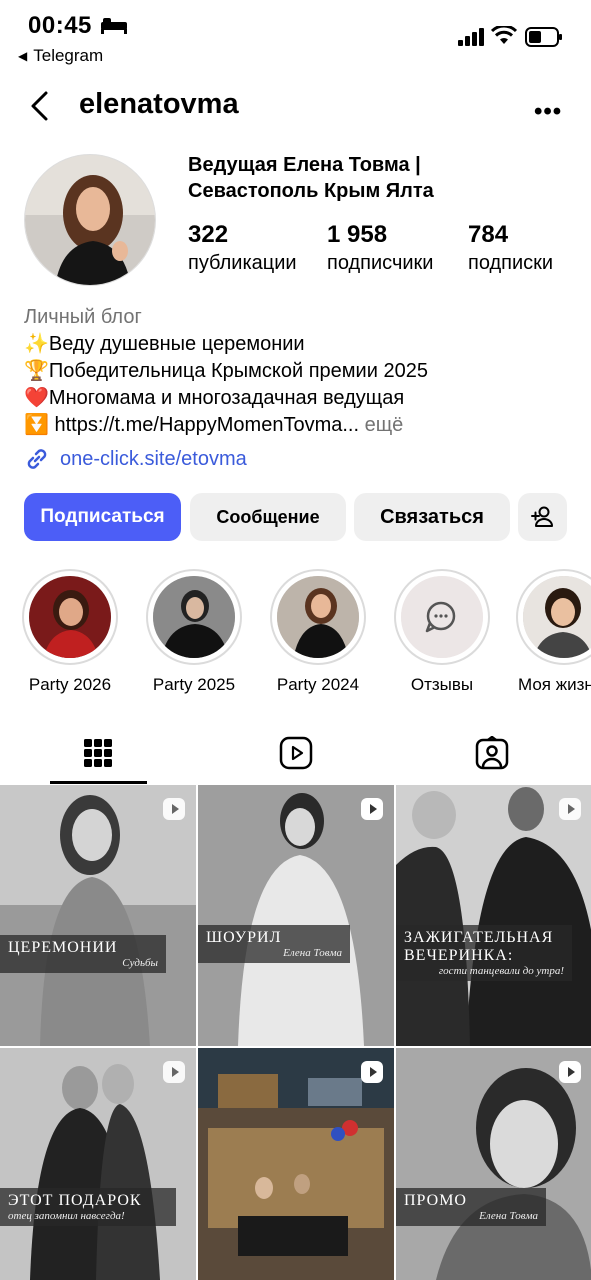 The image size is (591, 1280). What do you see at coordinates (244, 937) in the screenshot?
I see `post-caption-title: ШОУРИЛ` at bounding box center [244, 937].